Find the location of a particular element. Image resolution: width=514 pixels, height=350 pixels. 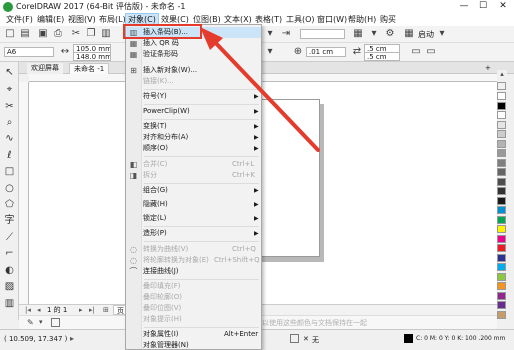

annotation-arrow-shaft is located at coordinates (264, 93).